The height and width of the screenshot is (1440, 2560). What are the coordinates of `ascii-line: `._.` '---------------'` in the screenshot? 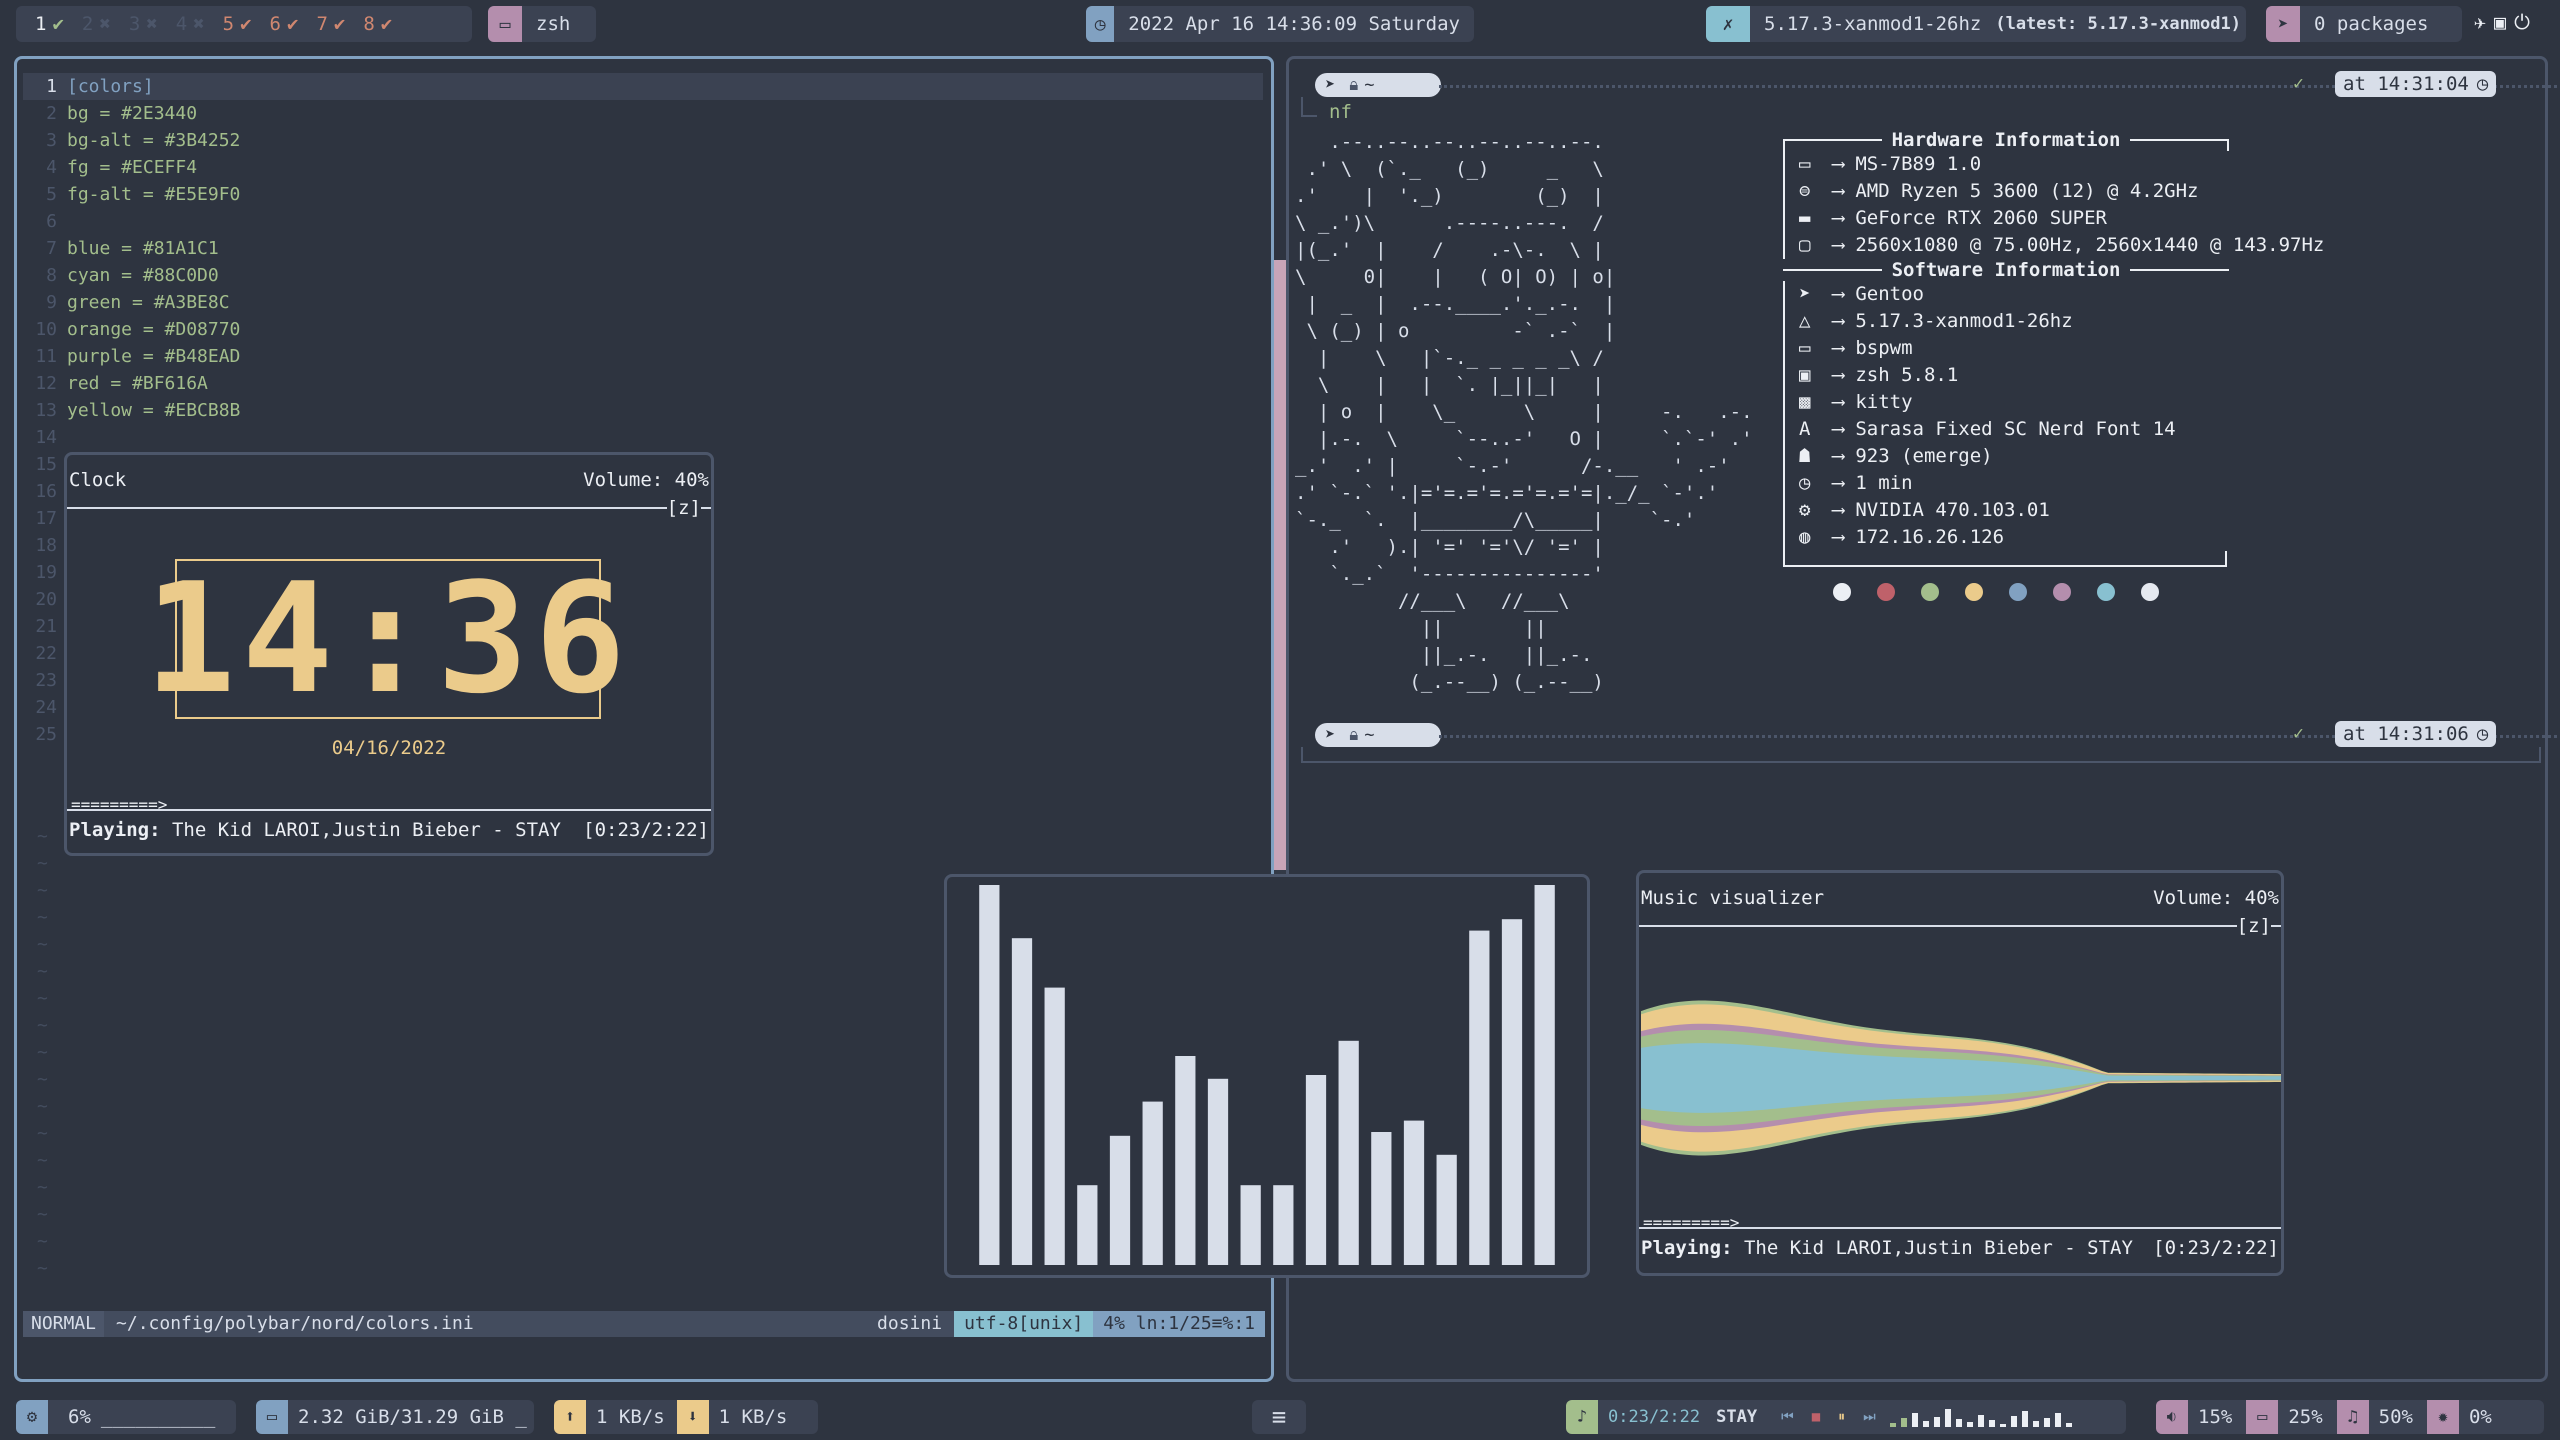 It's located at (1449, 574).